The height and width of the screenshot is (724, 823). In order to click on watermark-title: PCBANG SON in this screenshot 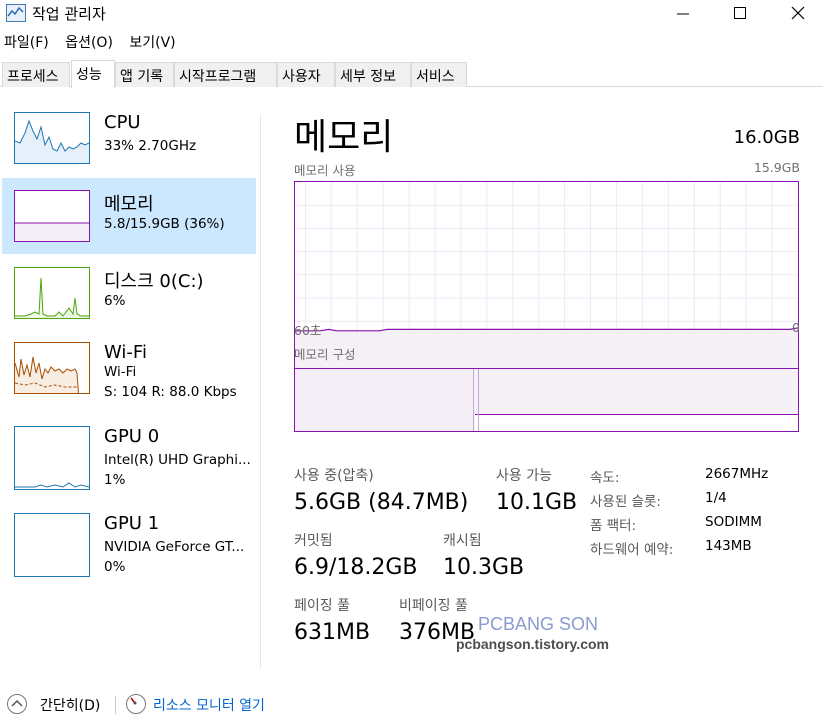, I will do `click(538, 624)`.